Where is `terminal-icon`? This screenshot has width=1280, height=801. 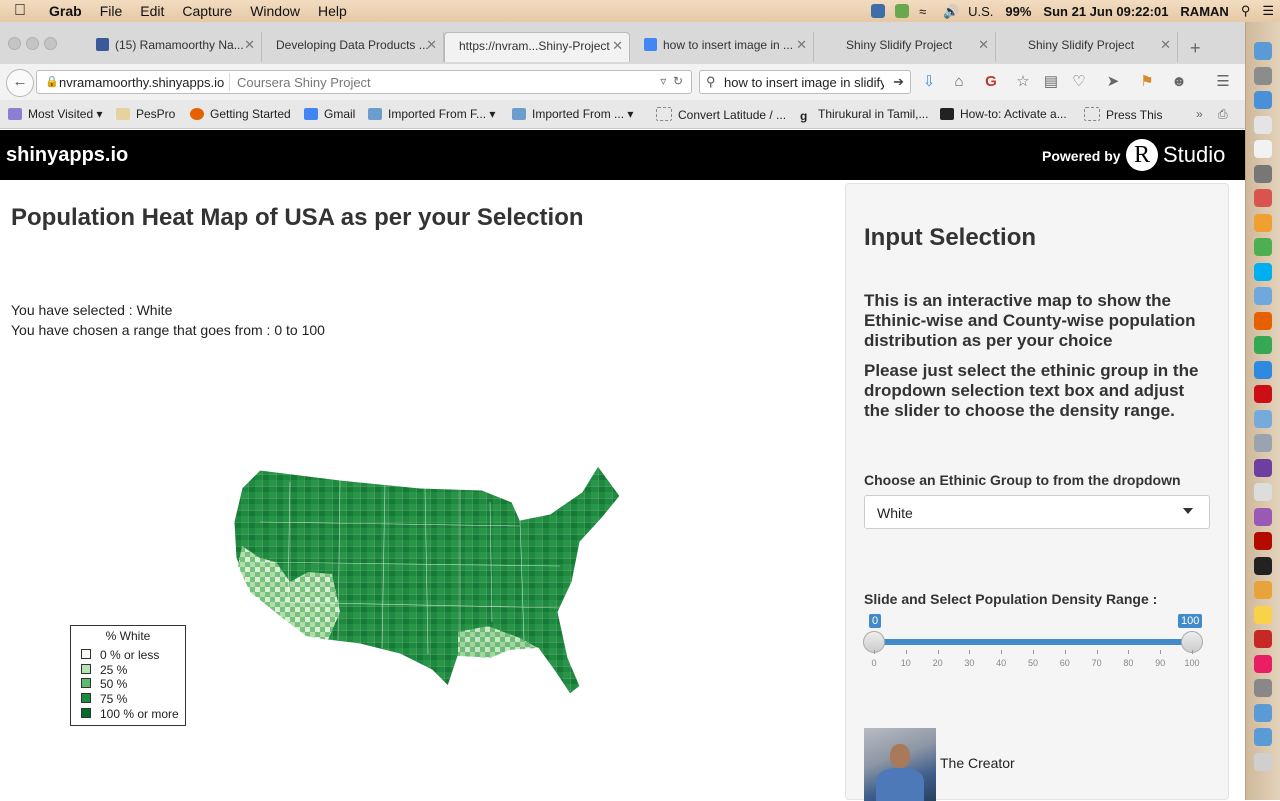
terminal-icon is located at coordinates (1263, 565).